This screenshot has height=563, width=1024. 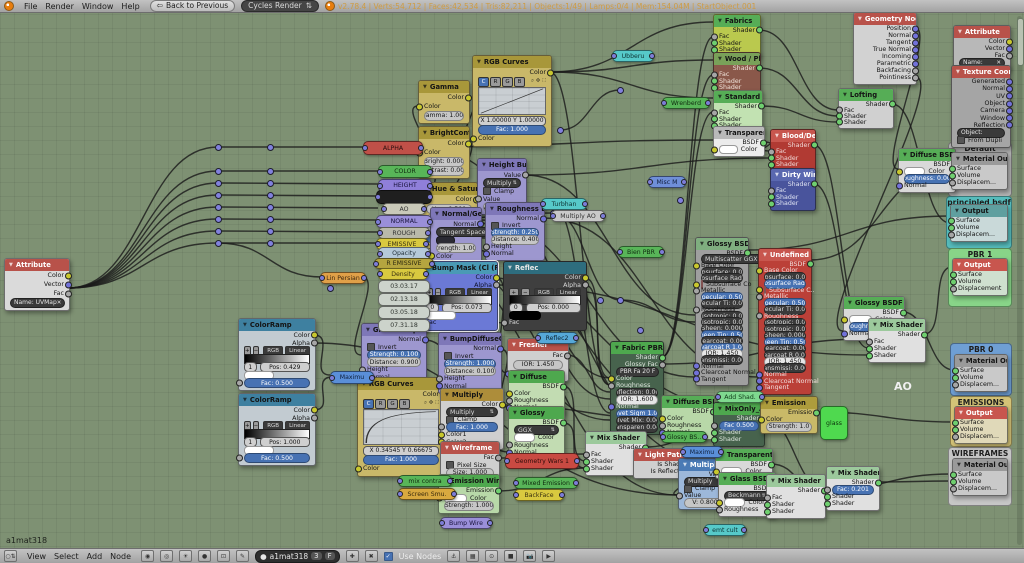 I want to click on row-label: Name: UVMap, so click(x=35, y=302).